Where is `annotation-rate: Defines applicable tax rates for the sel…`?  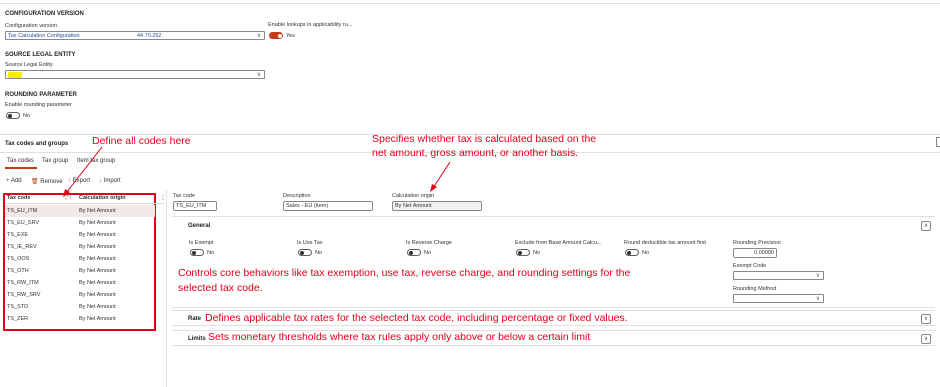
annotation-rate: Defines applicable tax rates for the sel… is located at coordinates (416, 318).